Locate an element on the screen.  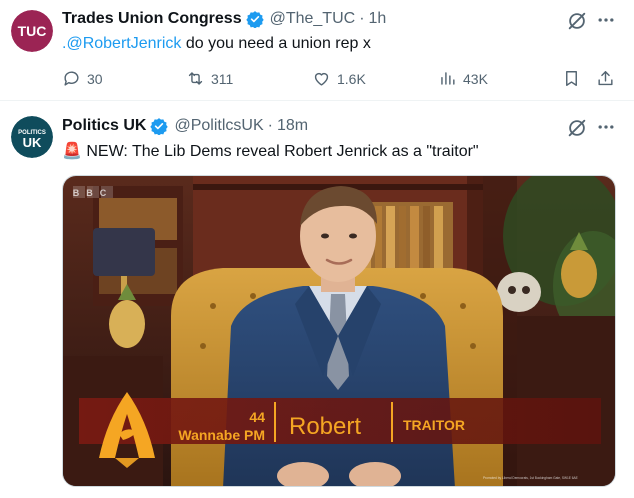
tweet-header: Politics UK @PolitlcsUK · 18m is located at coordinates (185, 126).